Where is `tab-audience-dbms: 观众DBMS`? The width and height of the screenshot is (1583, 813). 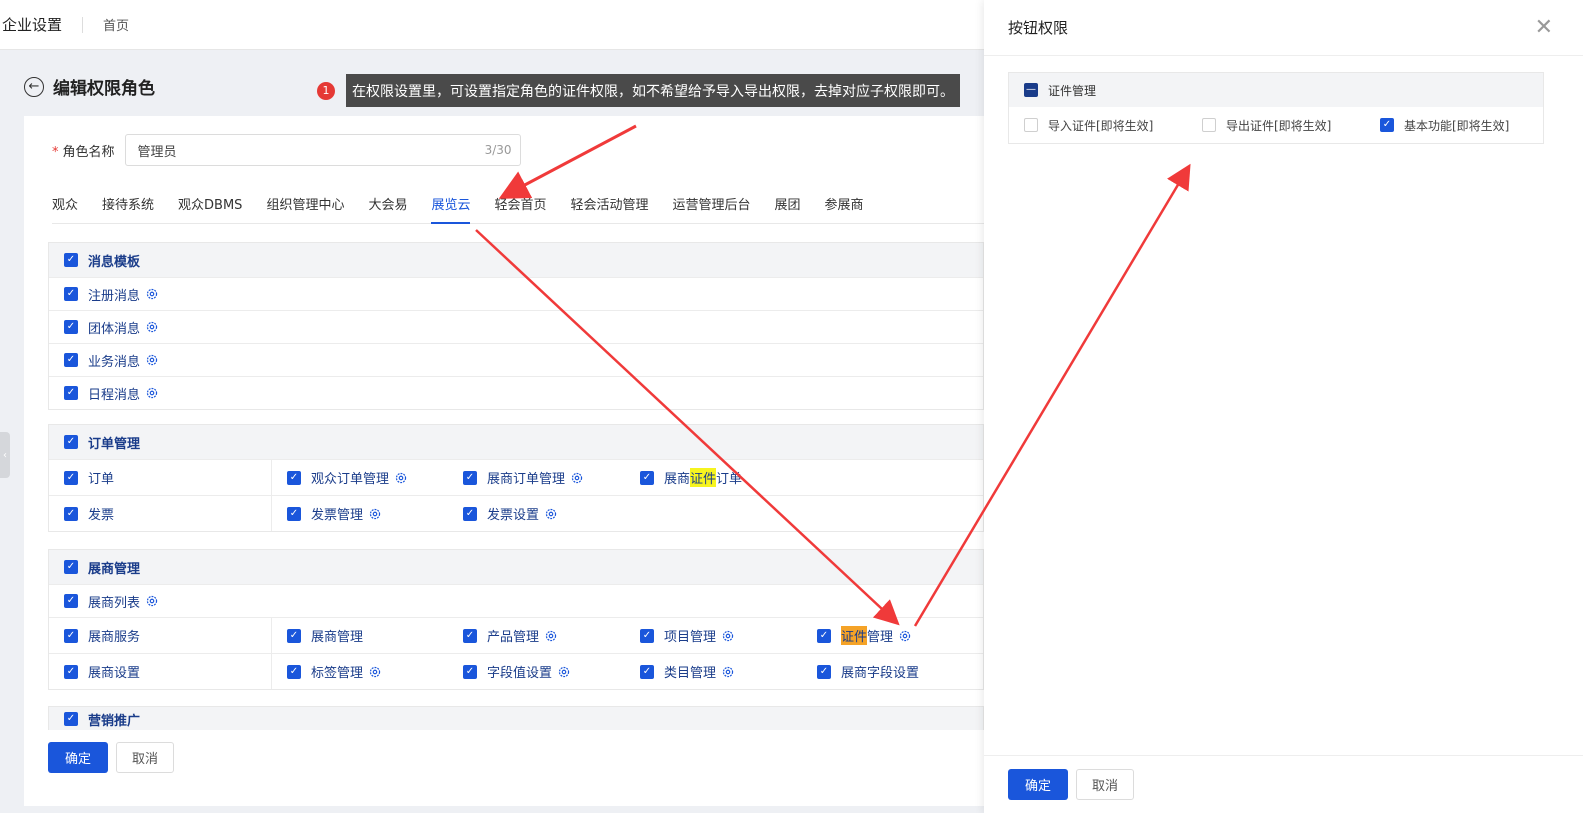
tab-audience-dbms: 观众DBMS is located at coordinates (210, 209).